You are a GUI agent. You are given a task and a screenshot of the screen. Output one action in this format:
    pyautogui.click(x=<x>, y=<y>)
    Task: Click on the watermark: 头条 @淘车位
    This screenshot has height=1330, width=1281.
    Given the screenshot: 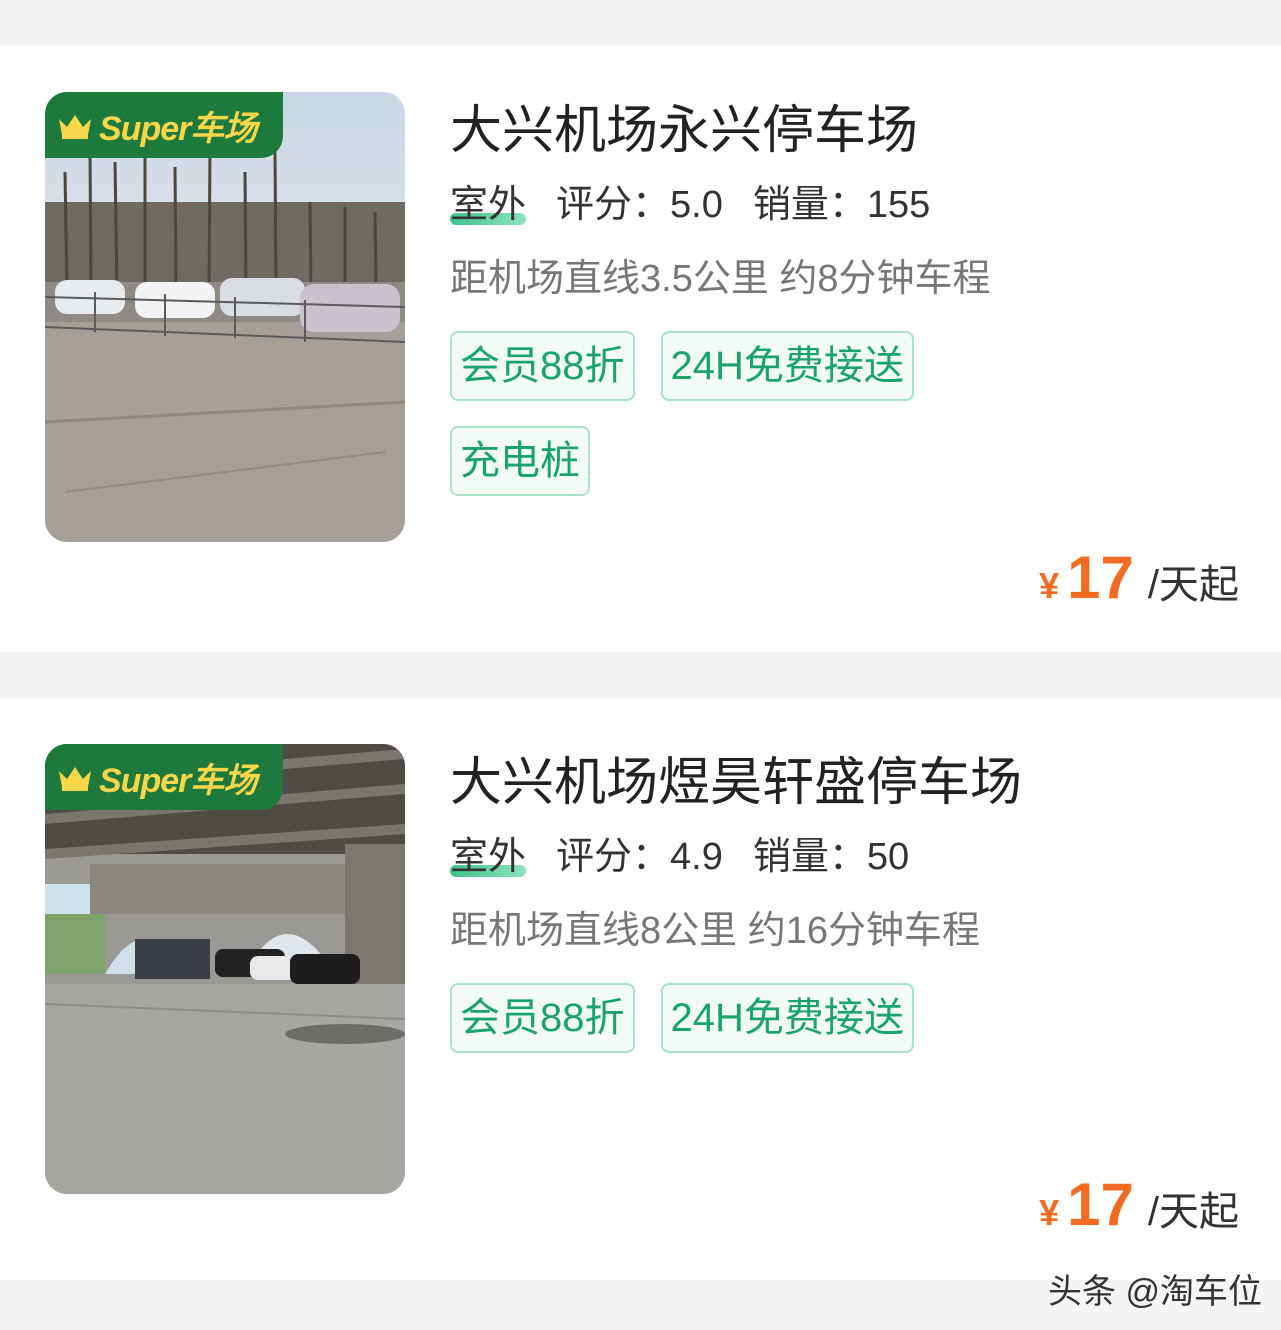 What is the action you would take?
    pyautogui.click(x=1155, y=1292)
    